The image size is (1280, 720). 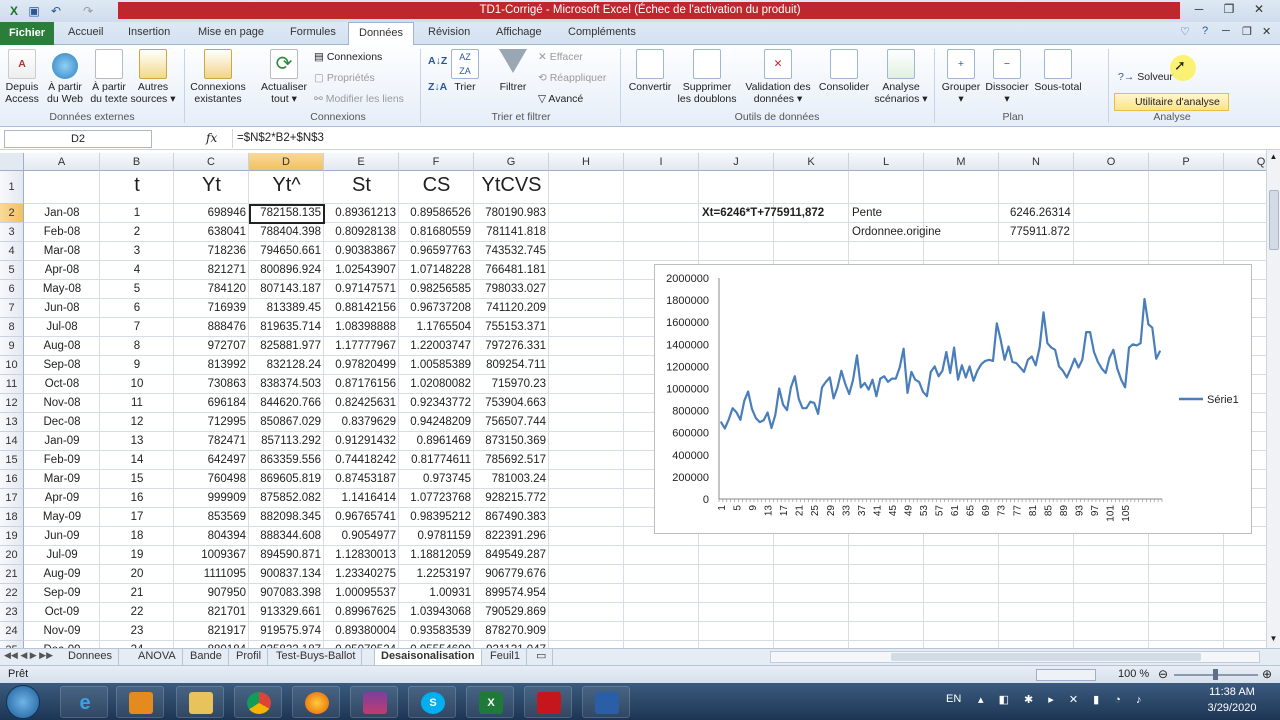 I want to click on column-header-o: O, so click(x=1111, y=162).